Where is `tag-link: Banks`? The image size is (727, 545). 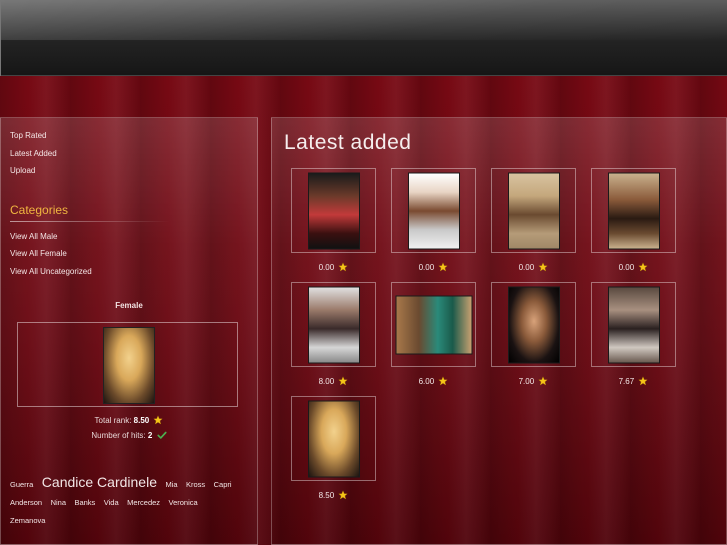
tag-link: Banks is located at coordinates (84, 502).